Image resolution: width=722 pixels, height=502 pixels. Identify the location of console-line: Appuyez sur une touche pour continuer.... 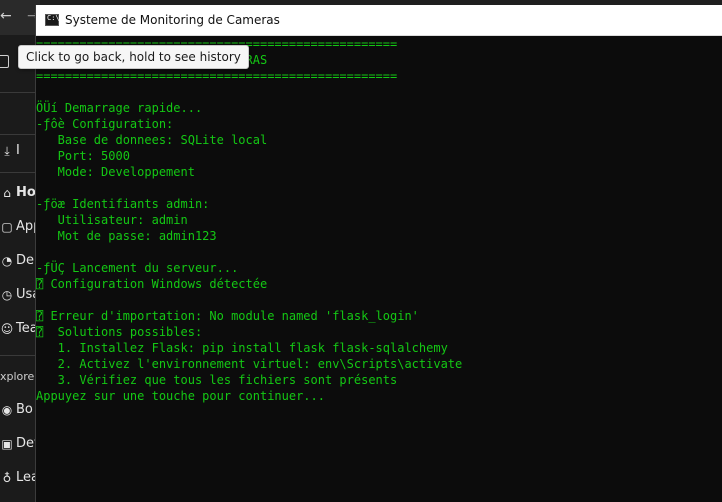
(180, 396).